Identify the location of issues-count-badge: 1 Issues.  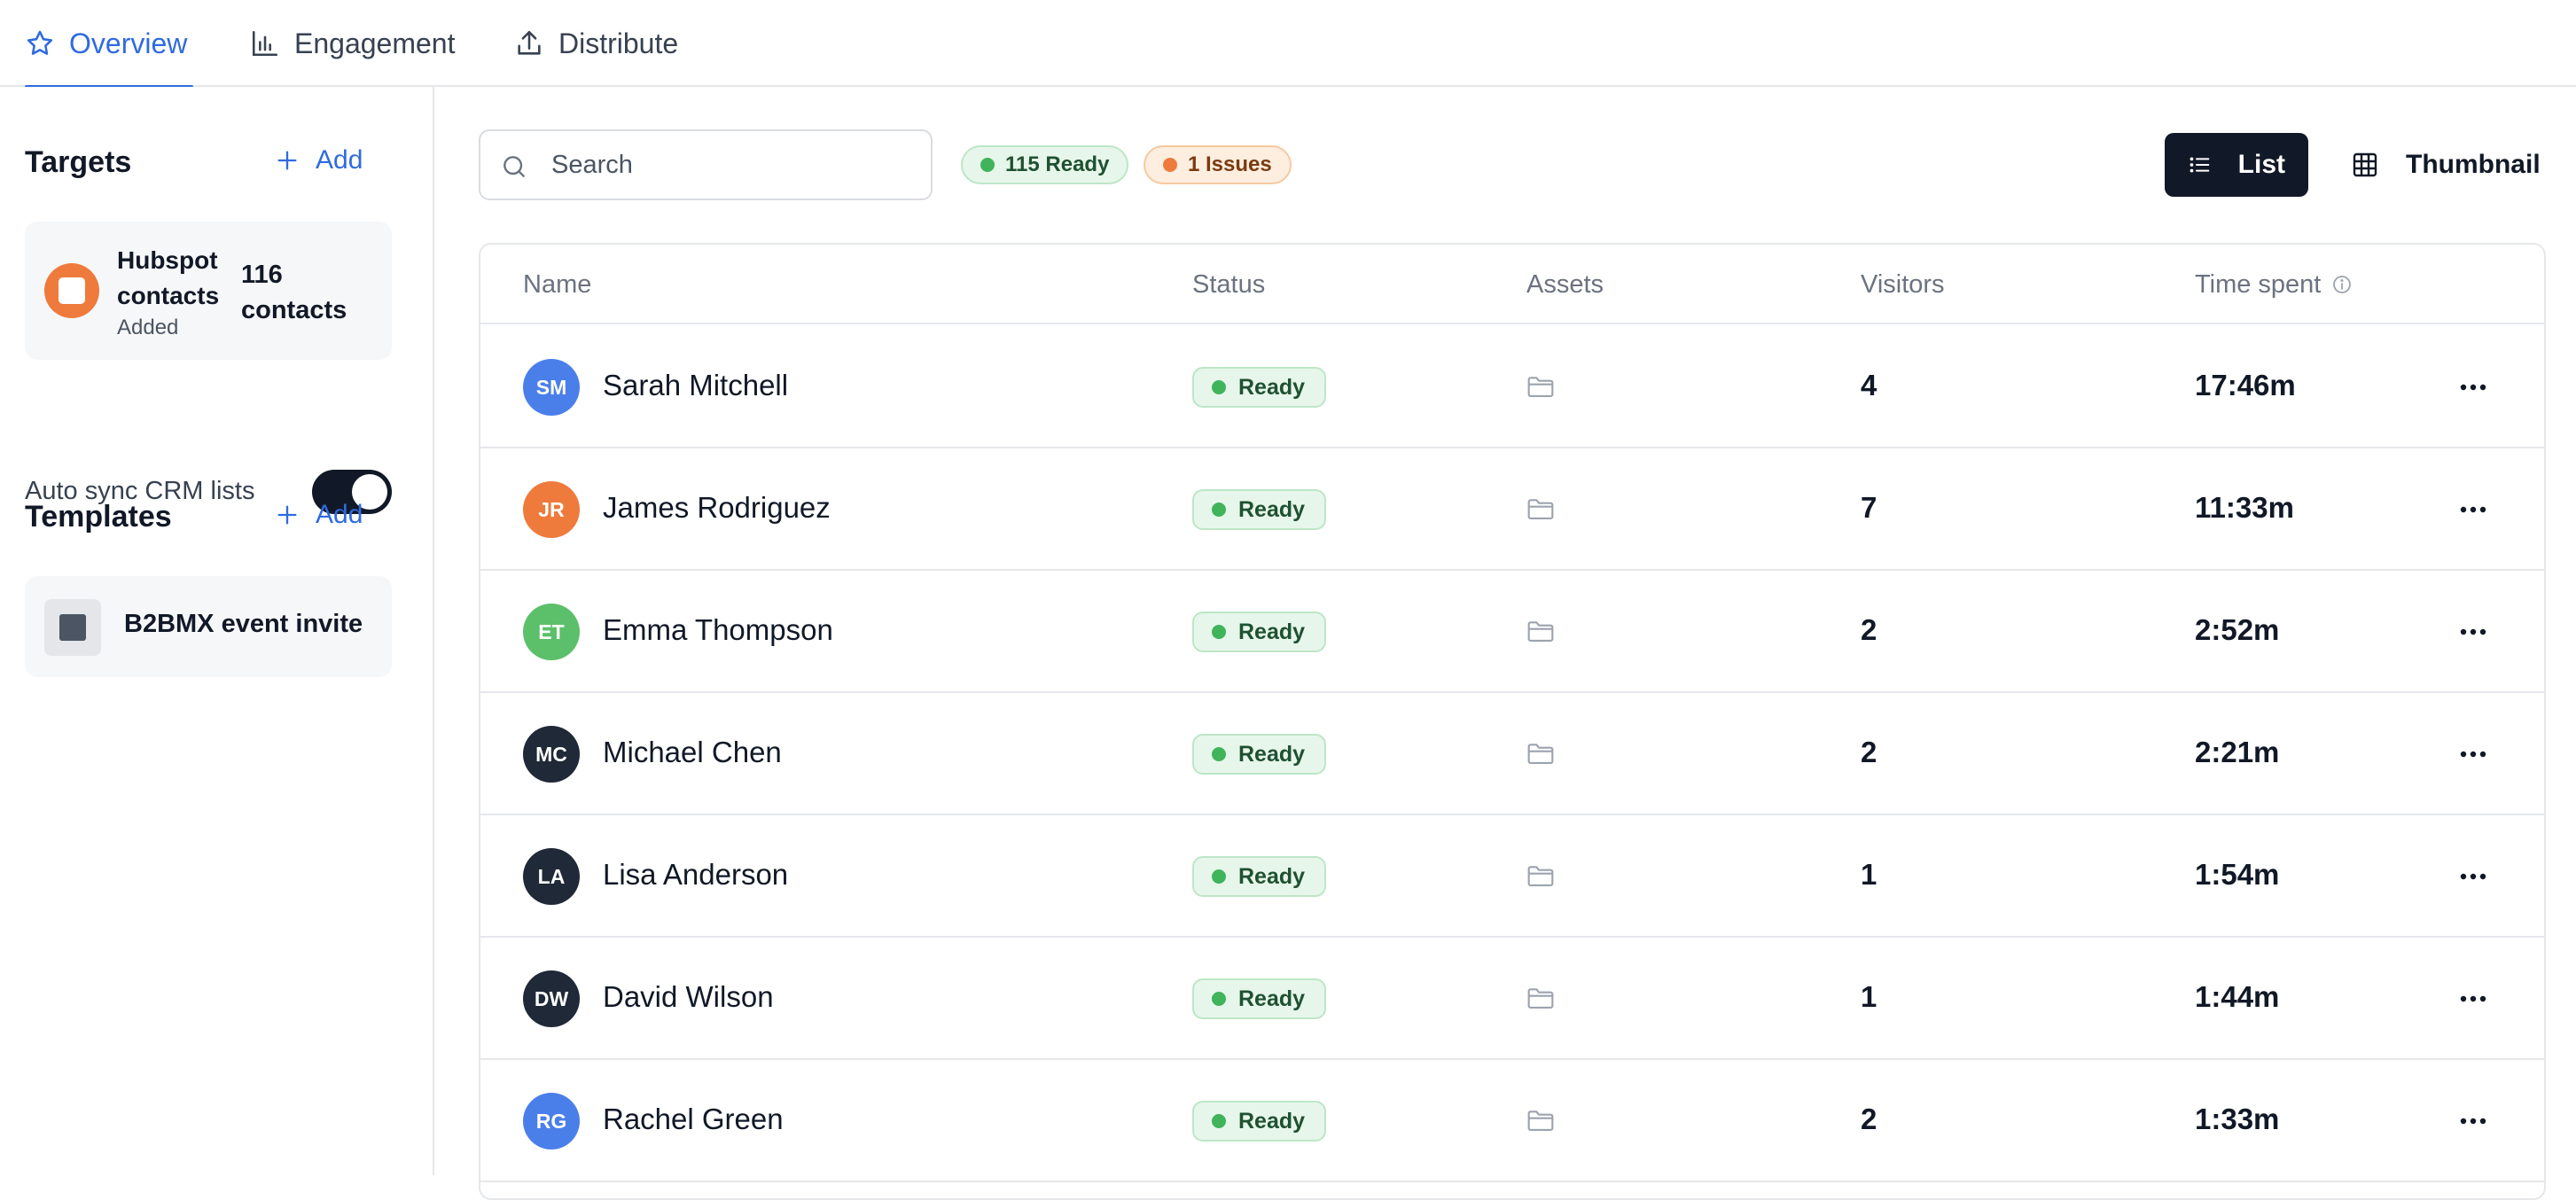
(1218, 165).